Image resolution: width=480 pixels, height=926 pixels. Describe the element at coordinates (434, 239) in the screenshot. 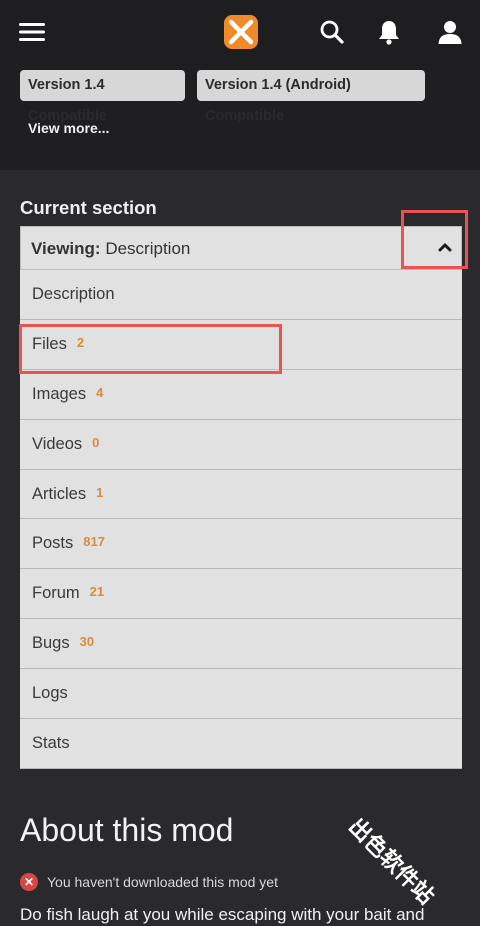

I see `highlight-box-toggle` at that location.